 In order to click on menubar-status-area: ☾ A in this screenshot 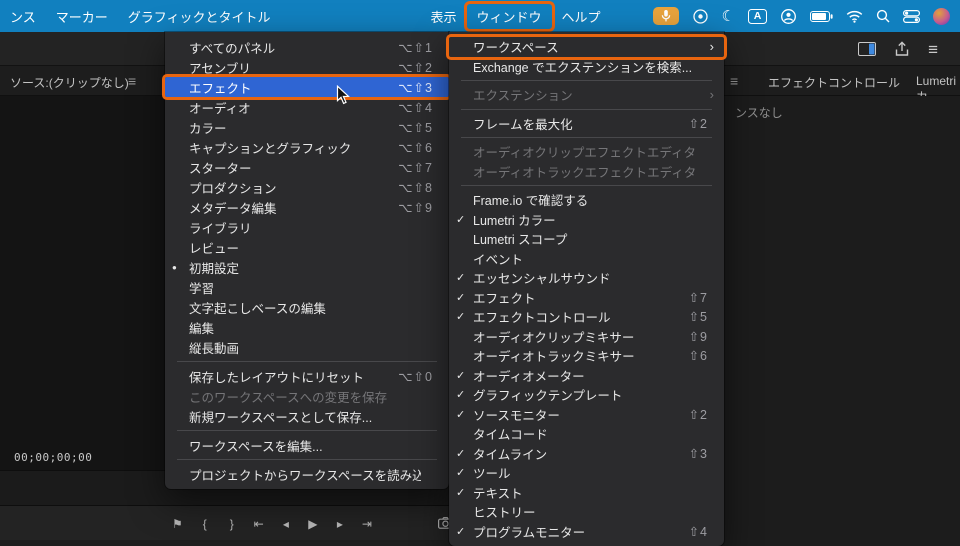, I will do `click(806, 16)`.